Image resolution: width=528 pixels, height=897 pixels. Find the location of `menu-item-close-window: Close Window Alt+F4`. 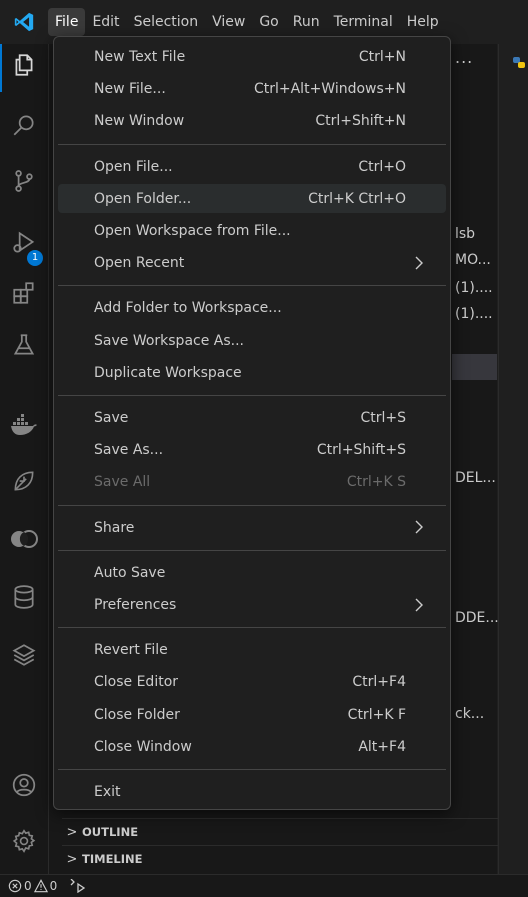

menu-item-close-window: Close Window Alt+F4 is located at coordinates (252, 746).